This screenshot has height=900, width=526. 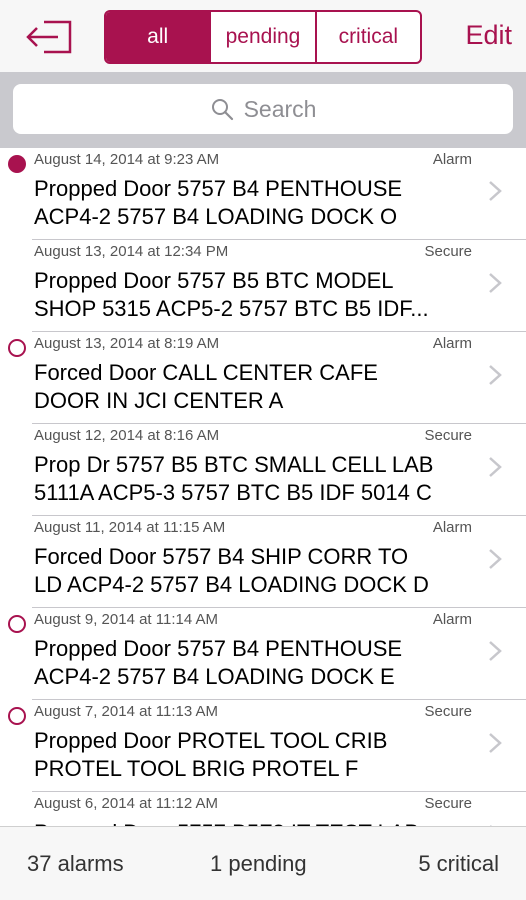 What do you see at coordinates (126, 711) in the screenshot?
I see `alarm-timestamp: August 7, 2014 at 11:13 AM` at bounding box center [126, 711].